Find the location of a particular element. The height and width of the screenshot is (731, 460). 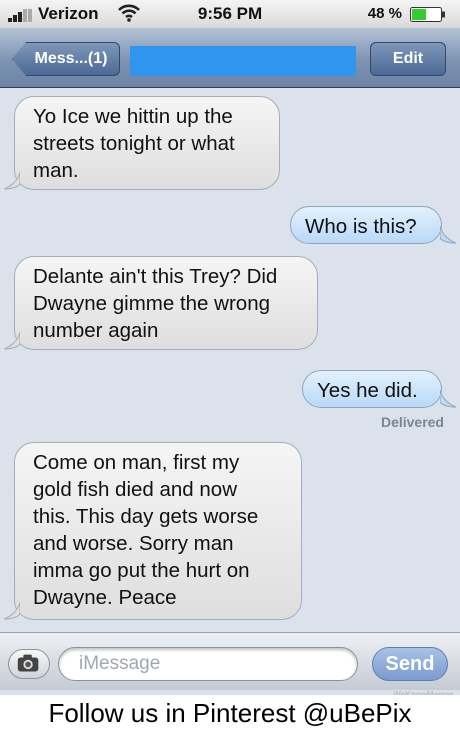

navigation-bar: Mess...(1) Edit is located at coordinates (230, 58).